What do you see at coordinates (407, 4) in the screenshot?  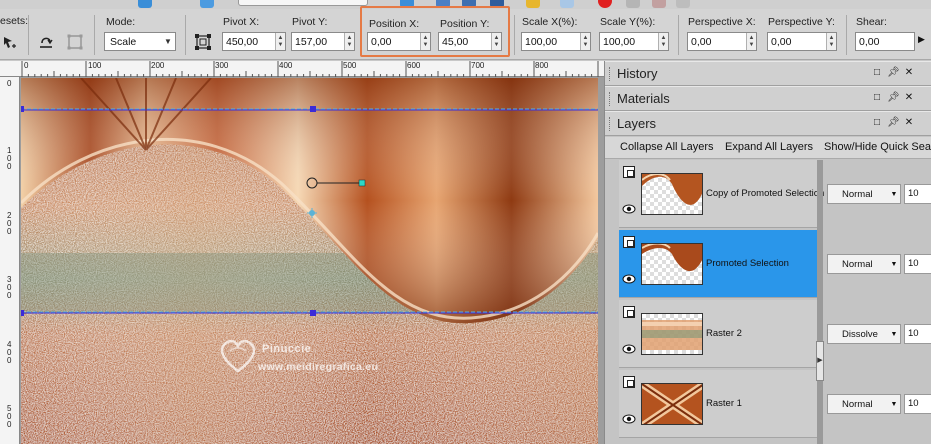 I see `toolbar-icon-play` at bounding box center [407, 4].